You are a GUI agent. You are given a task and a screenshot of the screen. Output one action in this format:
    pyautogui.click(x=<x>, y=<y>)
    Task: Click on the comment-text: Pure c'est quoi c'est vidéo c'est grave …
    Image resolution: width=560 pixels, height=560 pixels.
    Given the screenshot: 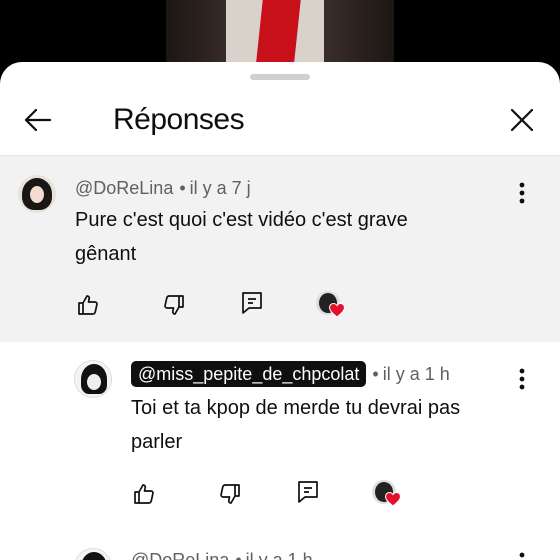 What is the action you would take?
    pyautogui.click(x=241, y=237)
    